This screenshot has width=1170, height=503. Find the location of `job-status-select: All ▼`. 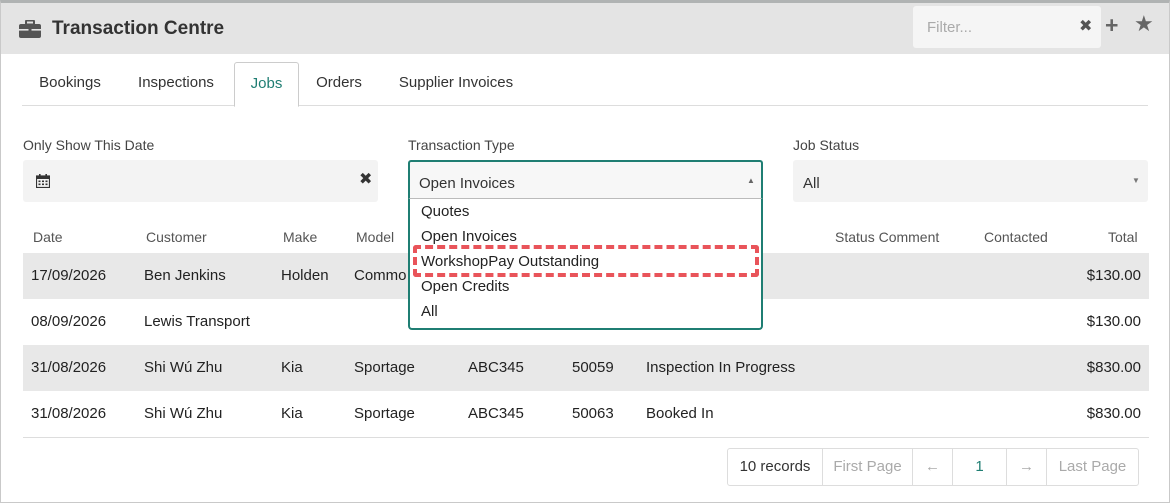

job-status-select: All ▼ is located at coordinates (970, 181).